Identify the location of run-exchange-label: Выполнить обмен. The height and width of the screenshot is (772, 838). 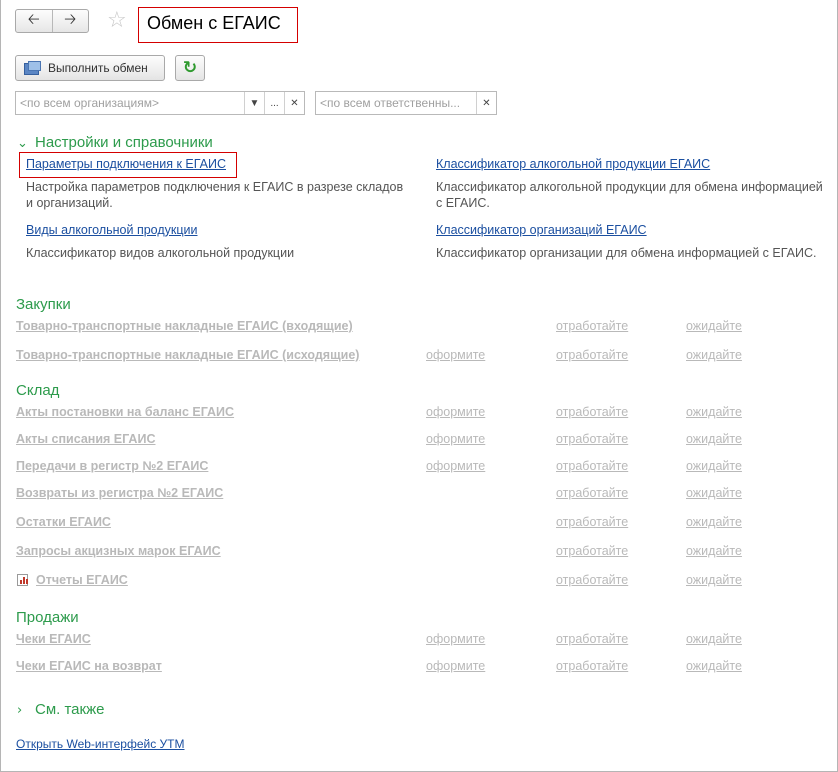
(98, 68).